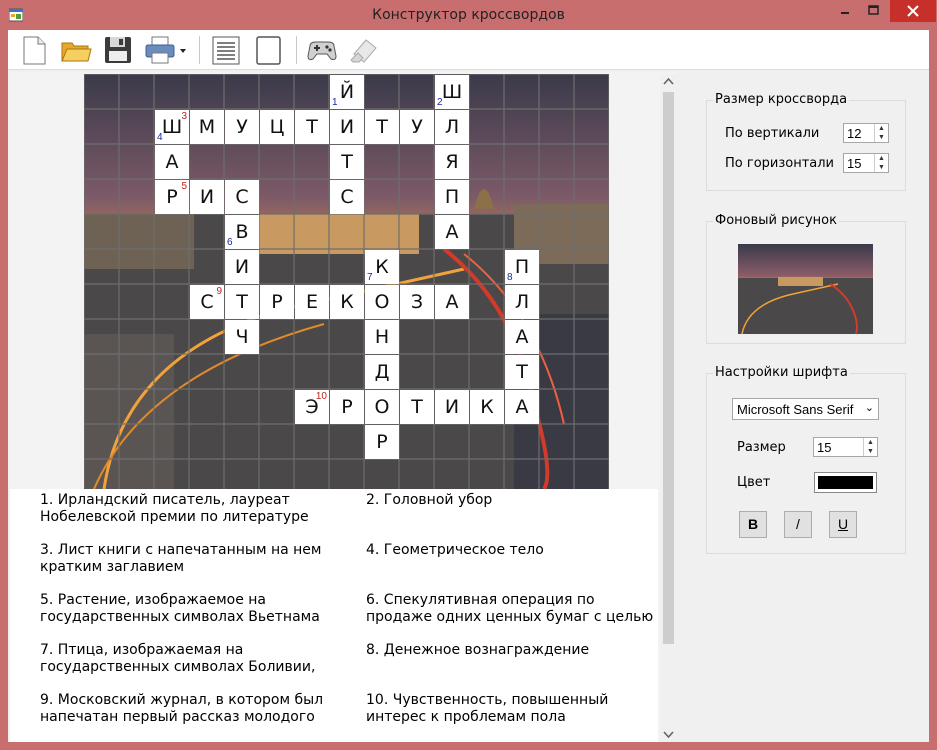 This screenshot has width=937, height=750. I want to click on crossword-cell: Я, so click(452, 162).